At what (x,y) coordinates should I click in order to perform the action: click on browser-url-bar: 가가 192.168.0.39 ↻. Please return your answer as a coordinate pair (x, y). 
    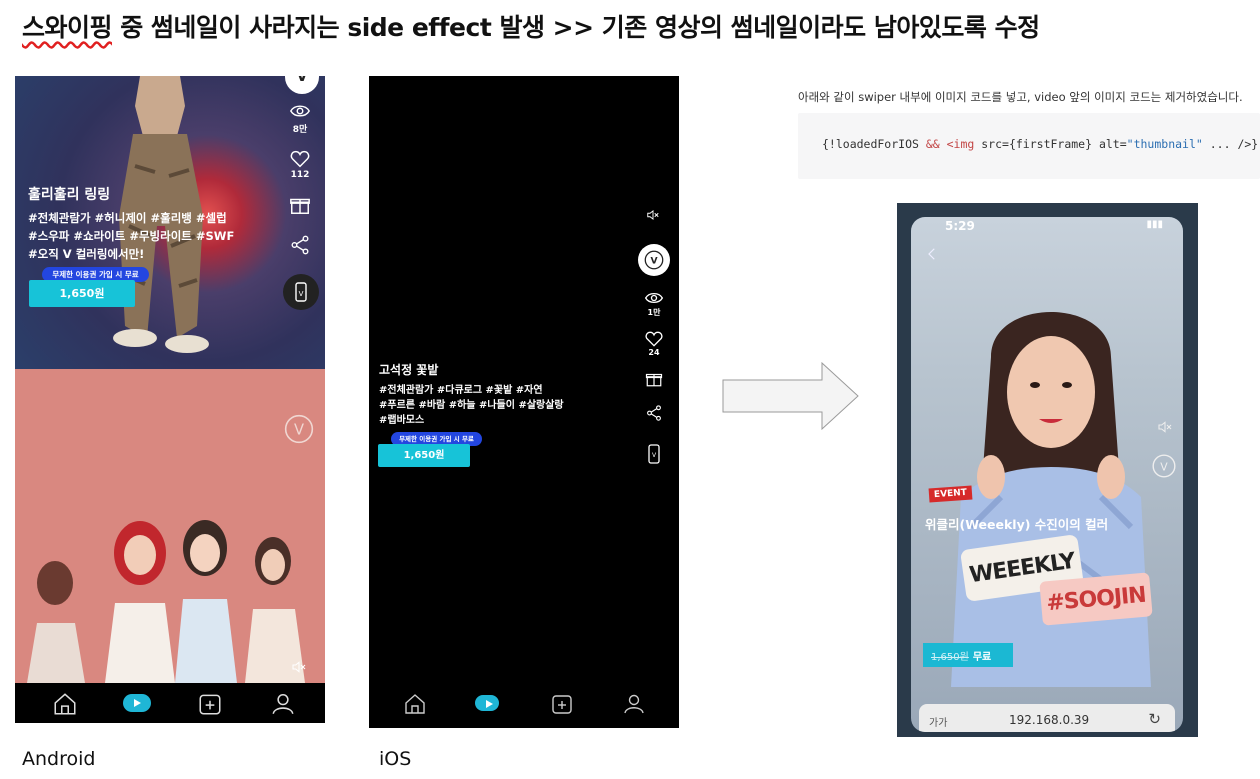
    Looking at the image, I should click on (1047, 718).